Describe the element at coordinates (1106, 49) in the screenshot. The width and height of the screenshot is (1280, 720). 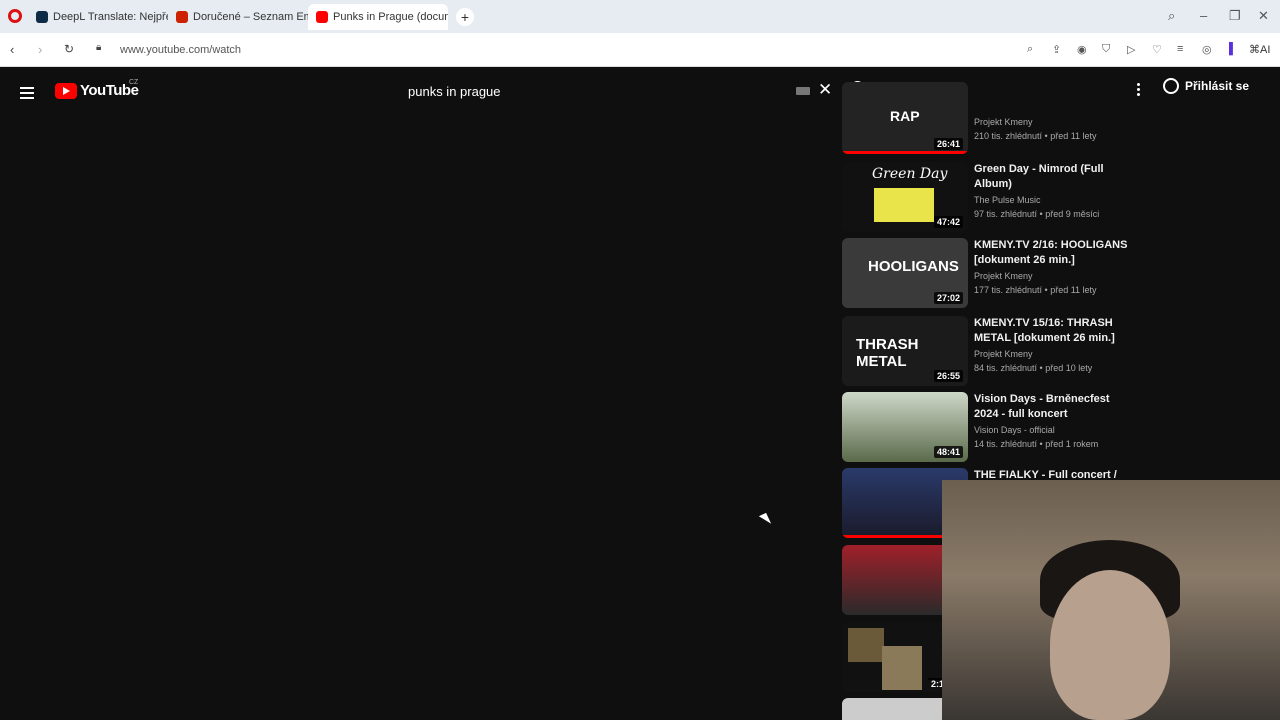
I see `shield-icon: ⛉` at that location.